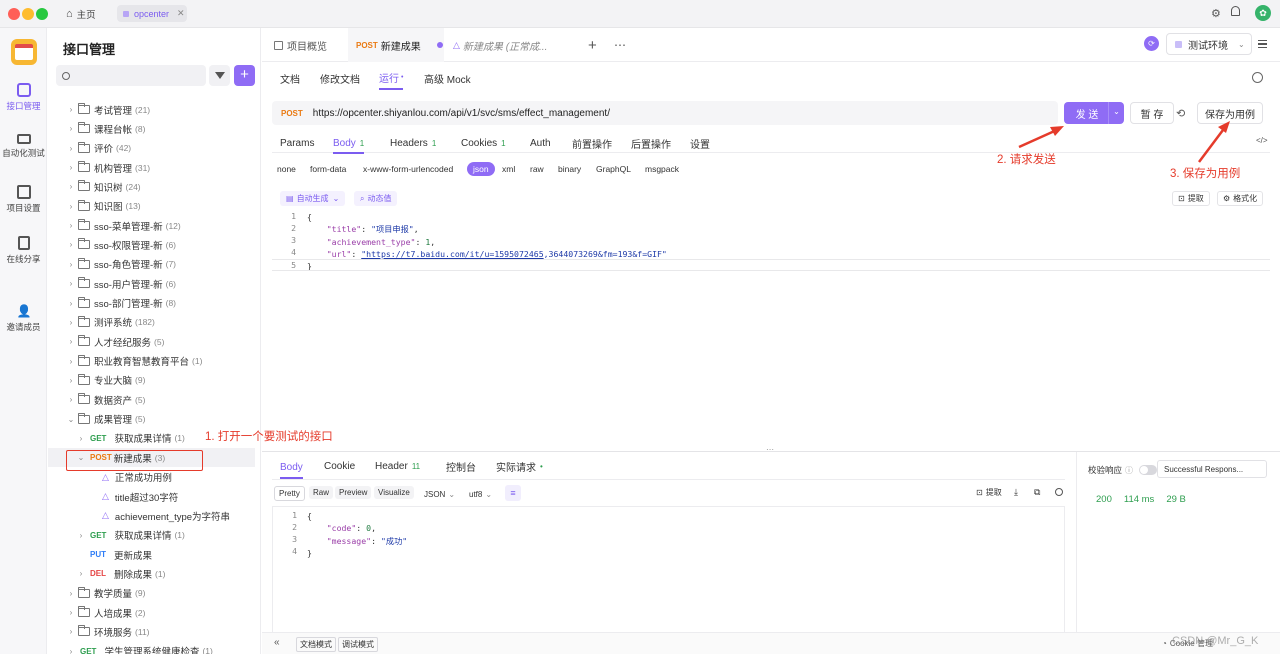 The width and height of the screenshot is (1280, 654). What do you see at coordinates (1037, 492) in the screenshot?
I see `copy-icon: ⧉` at bounding box center [1037, 492].